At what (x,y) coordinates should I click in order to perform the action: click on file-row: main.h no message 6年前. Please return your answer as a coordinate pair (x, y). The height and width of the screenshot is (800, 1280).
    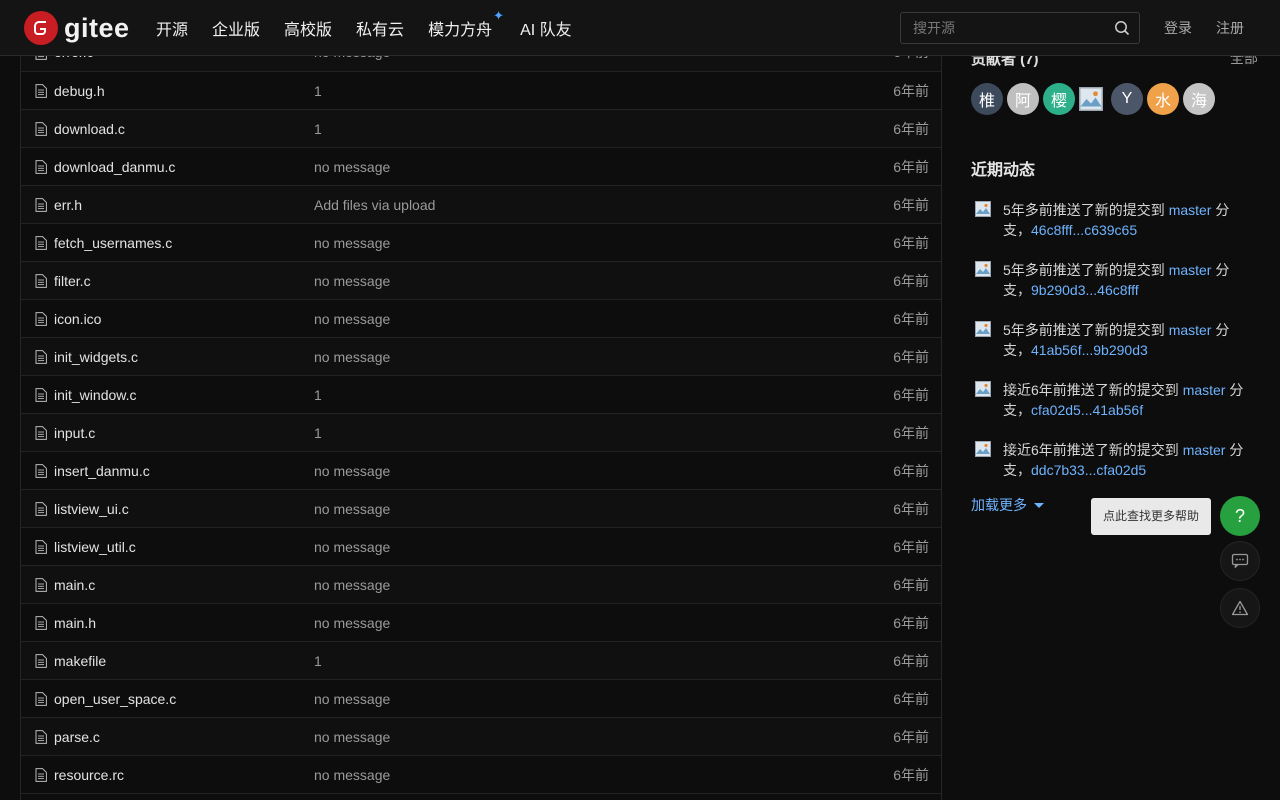
    Looking at the image, I should click on (481, 623).